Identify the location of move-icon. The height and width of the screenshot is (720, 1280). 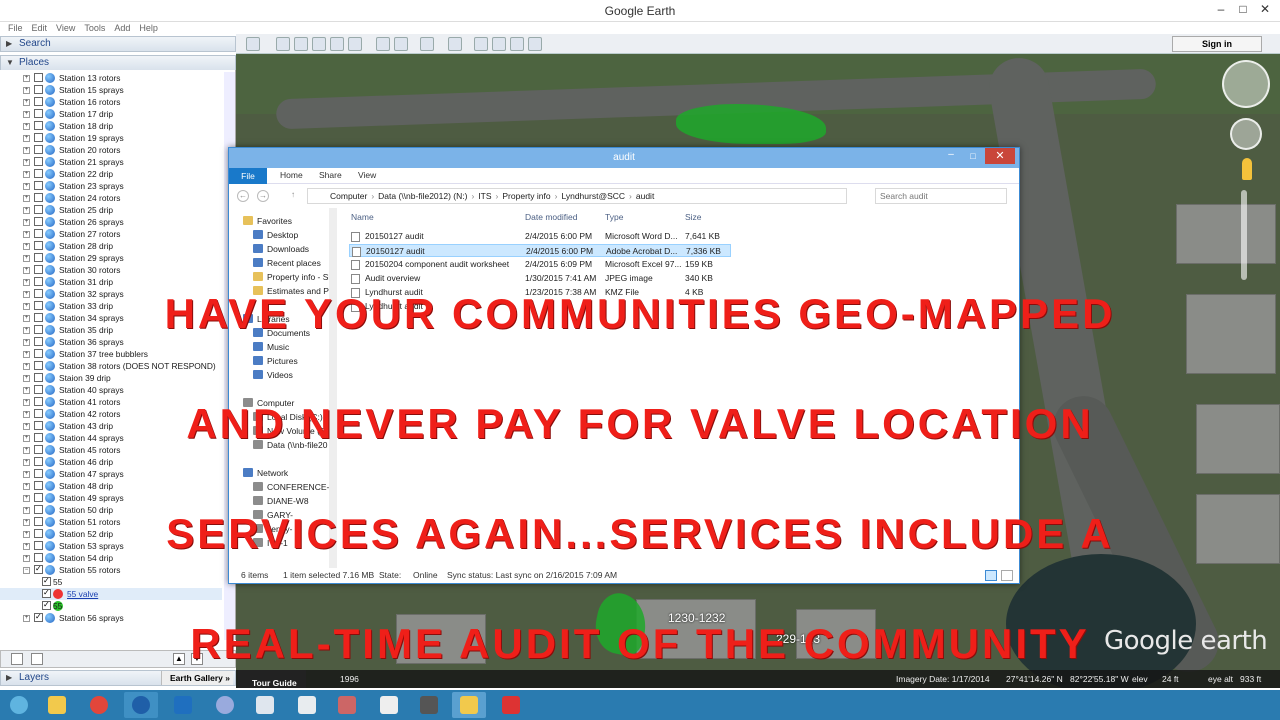
(1246, 134).